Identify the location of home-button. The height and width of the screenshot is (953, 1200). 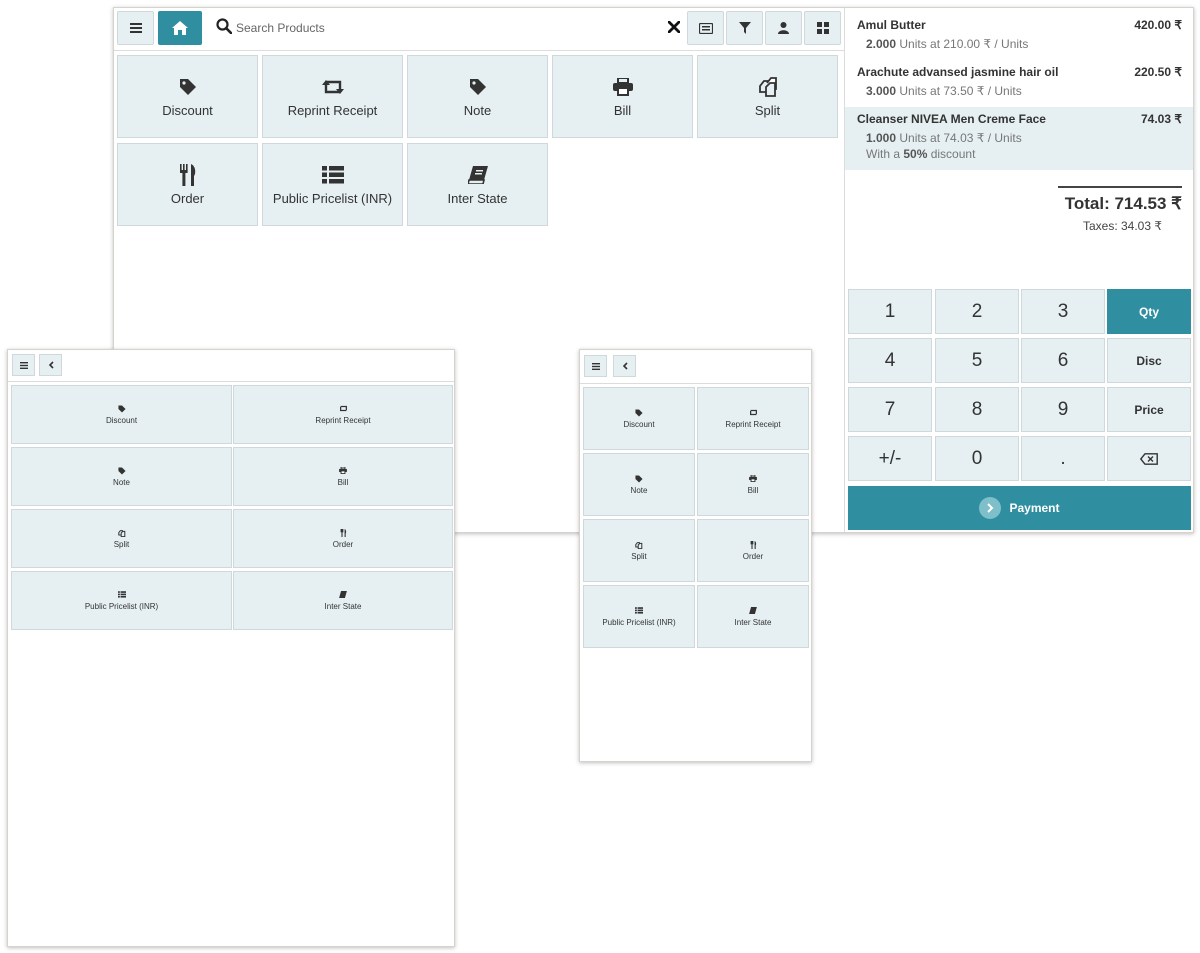
(180, 28).